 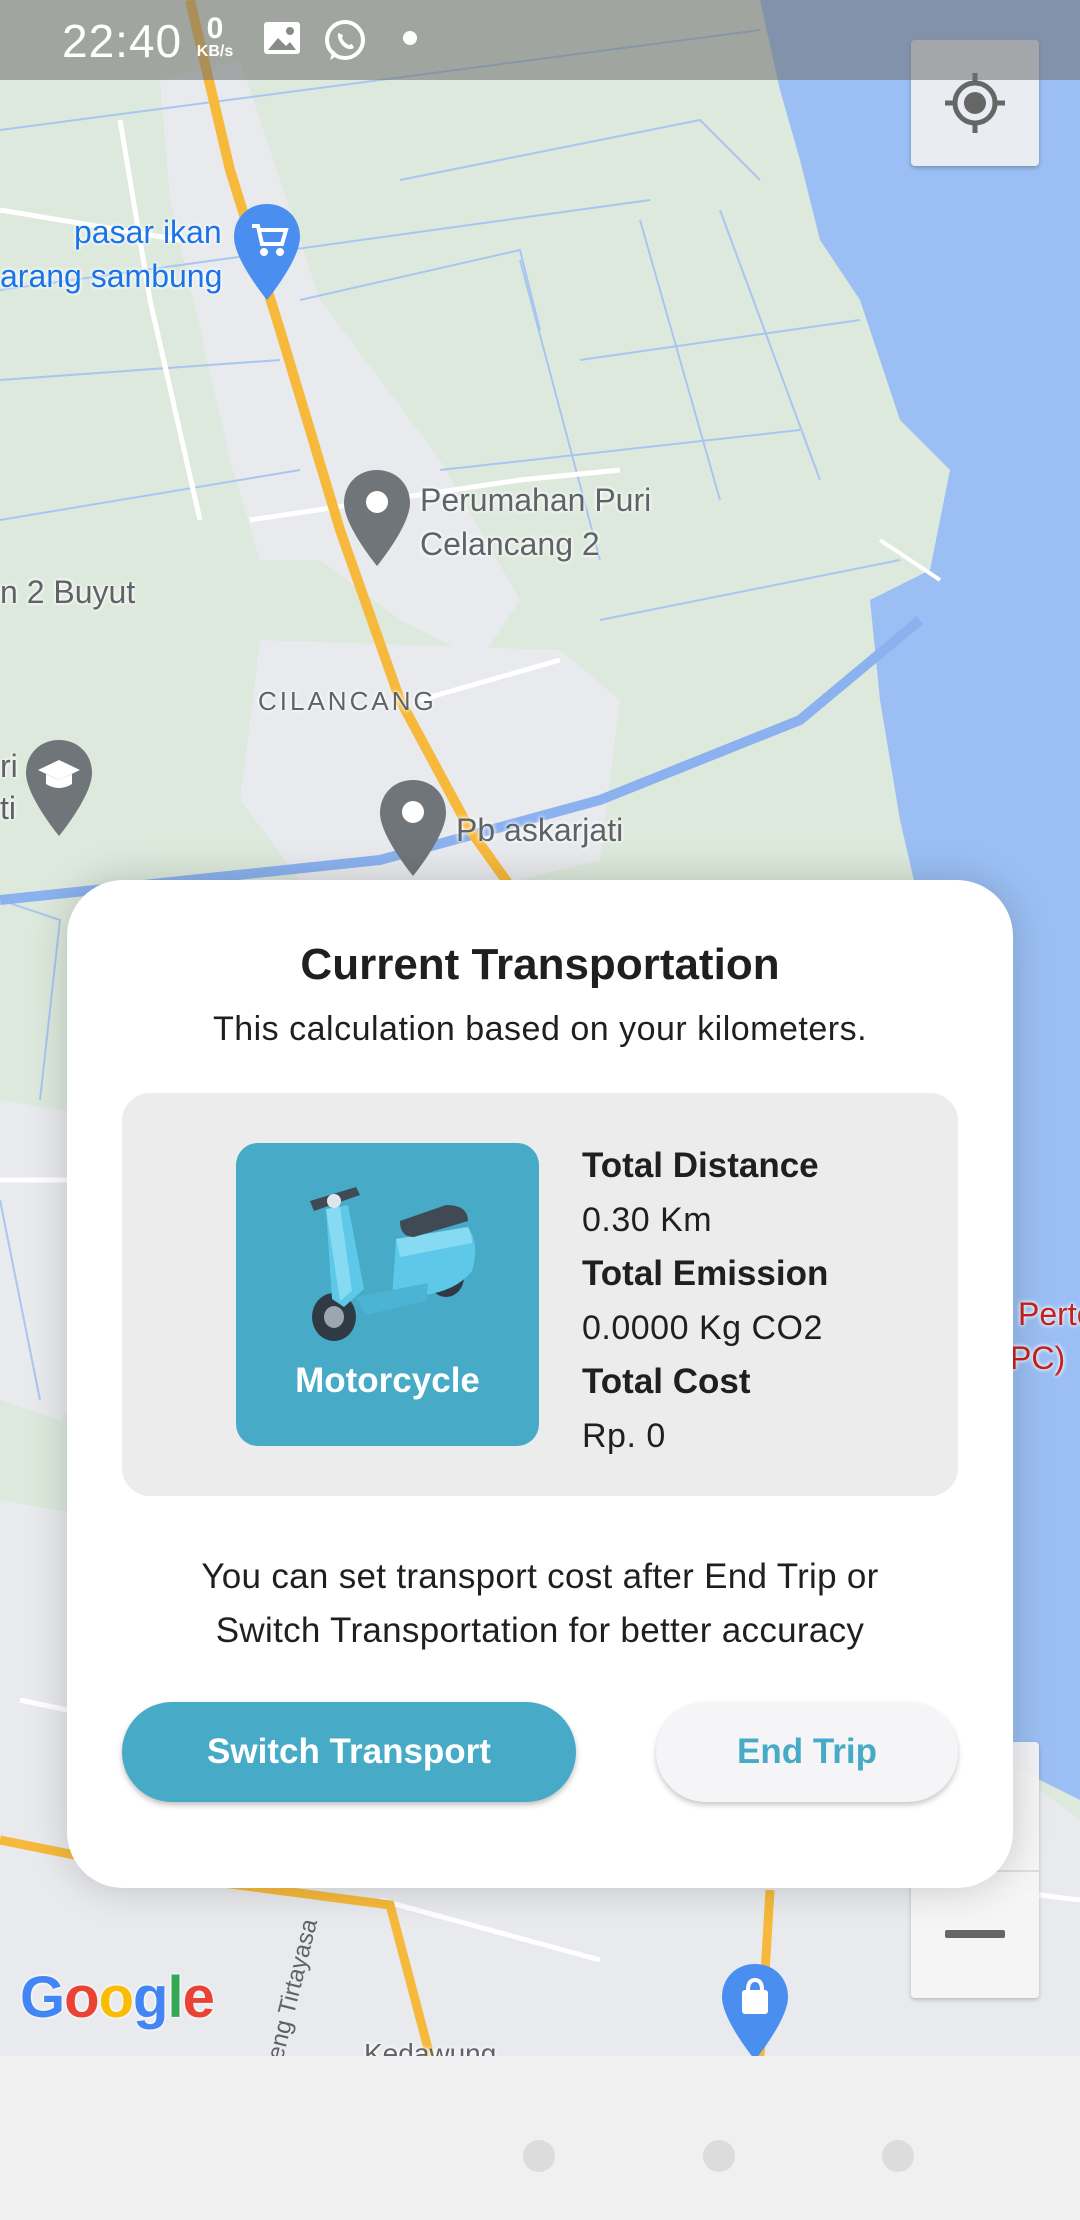 I want to click on zoom-out-button, so click(x=975, y=1935).